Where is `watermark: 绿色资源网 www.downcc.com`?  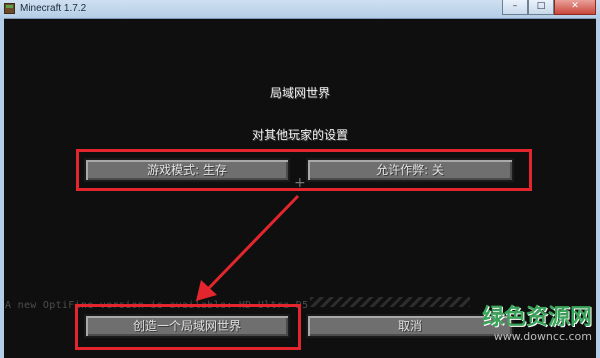
watermark: 绿色资源网 www.downcc.com is located at coordinates (537, 324).